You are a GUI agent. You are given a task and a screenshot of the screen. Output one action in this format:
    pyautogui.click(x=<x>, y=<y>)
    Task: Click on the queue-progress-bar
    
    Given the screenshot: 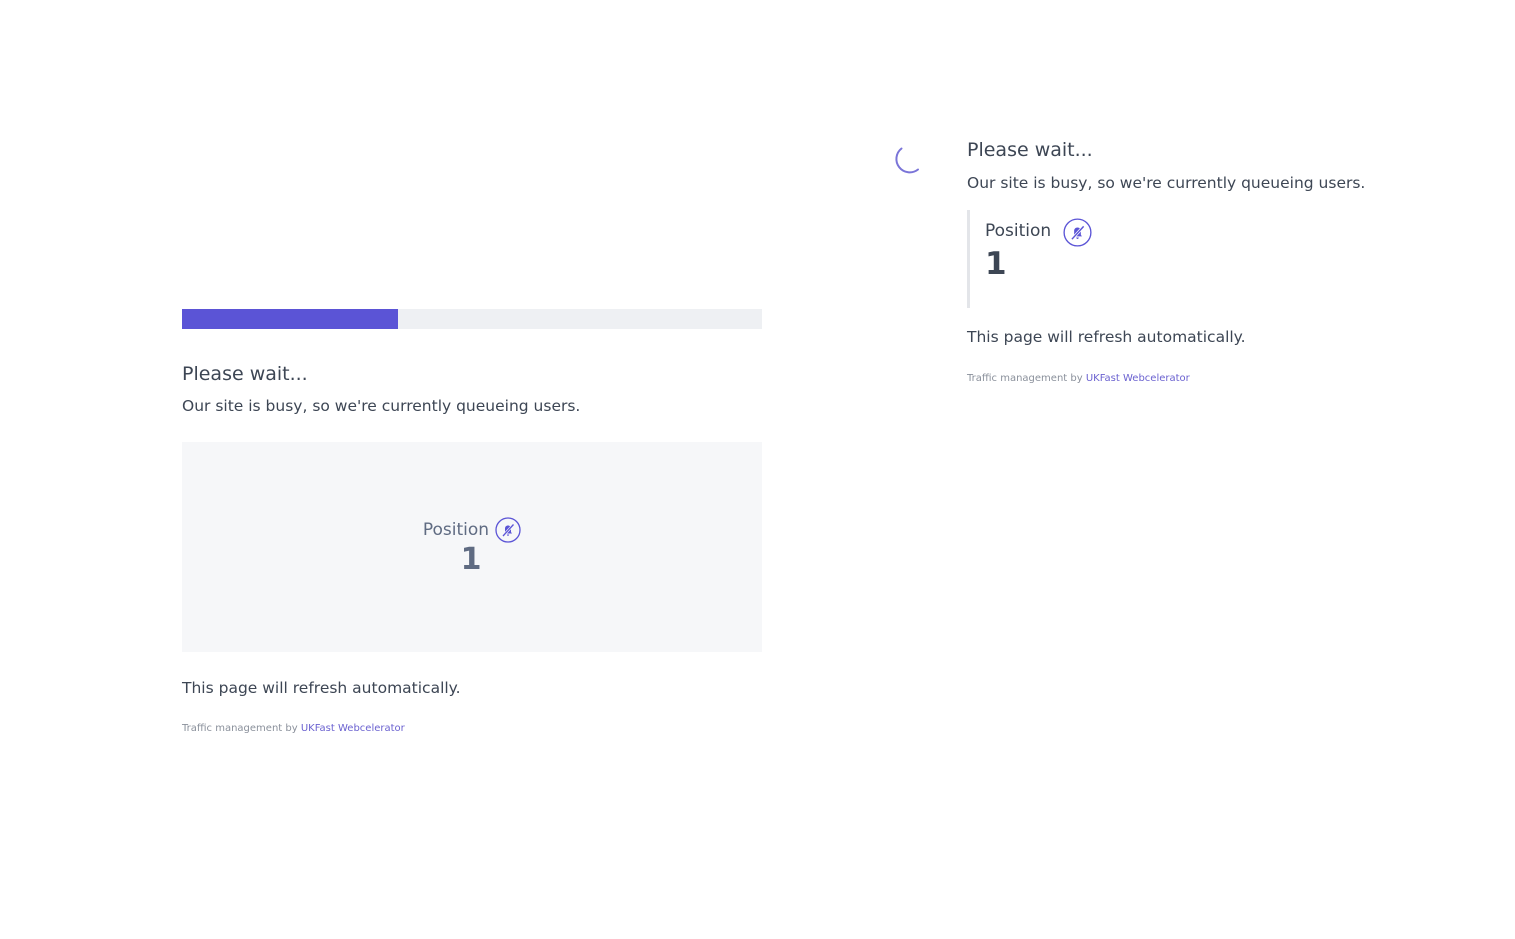 What is the action you would take?
    pyautogui.click(x=472, y=319)
    